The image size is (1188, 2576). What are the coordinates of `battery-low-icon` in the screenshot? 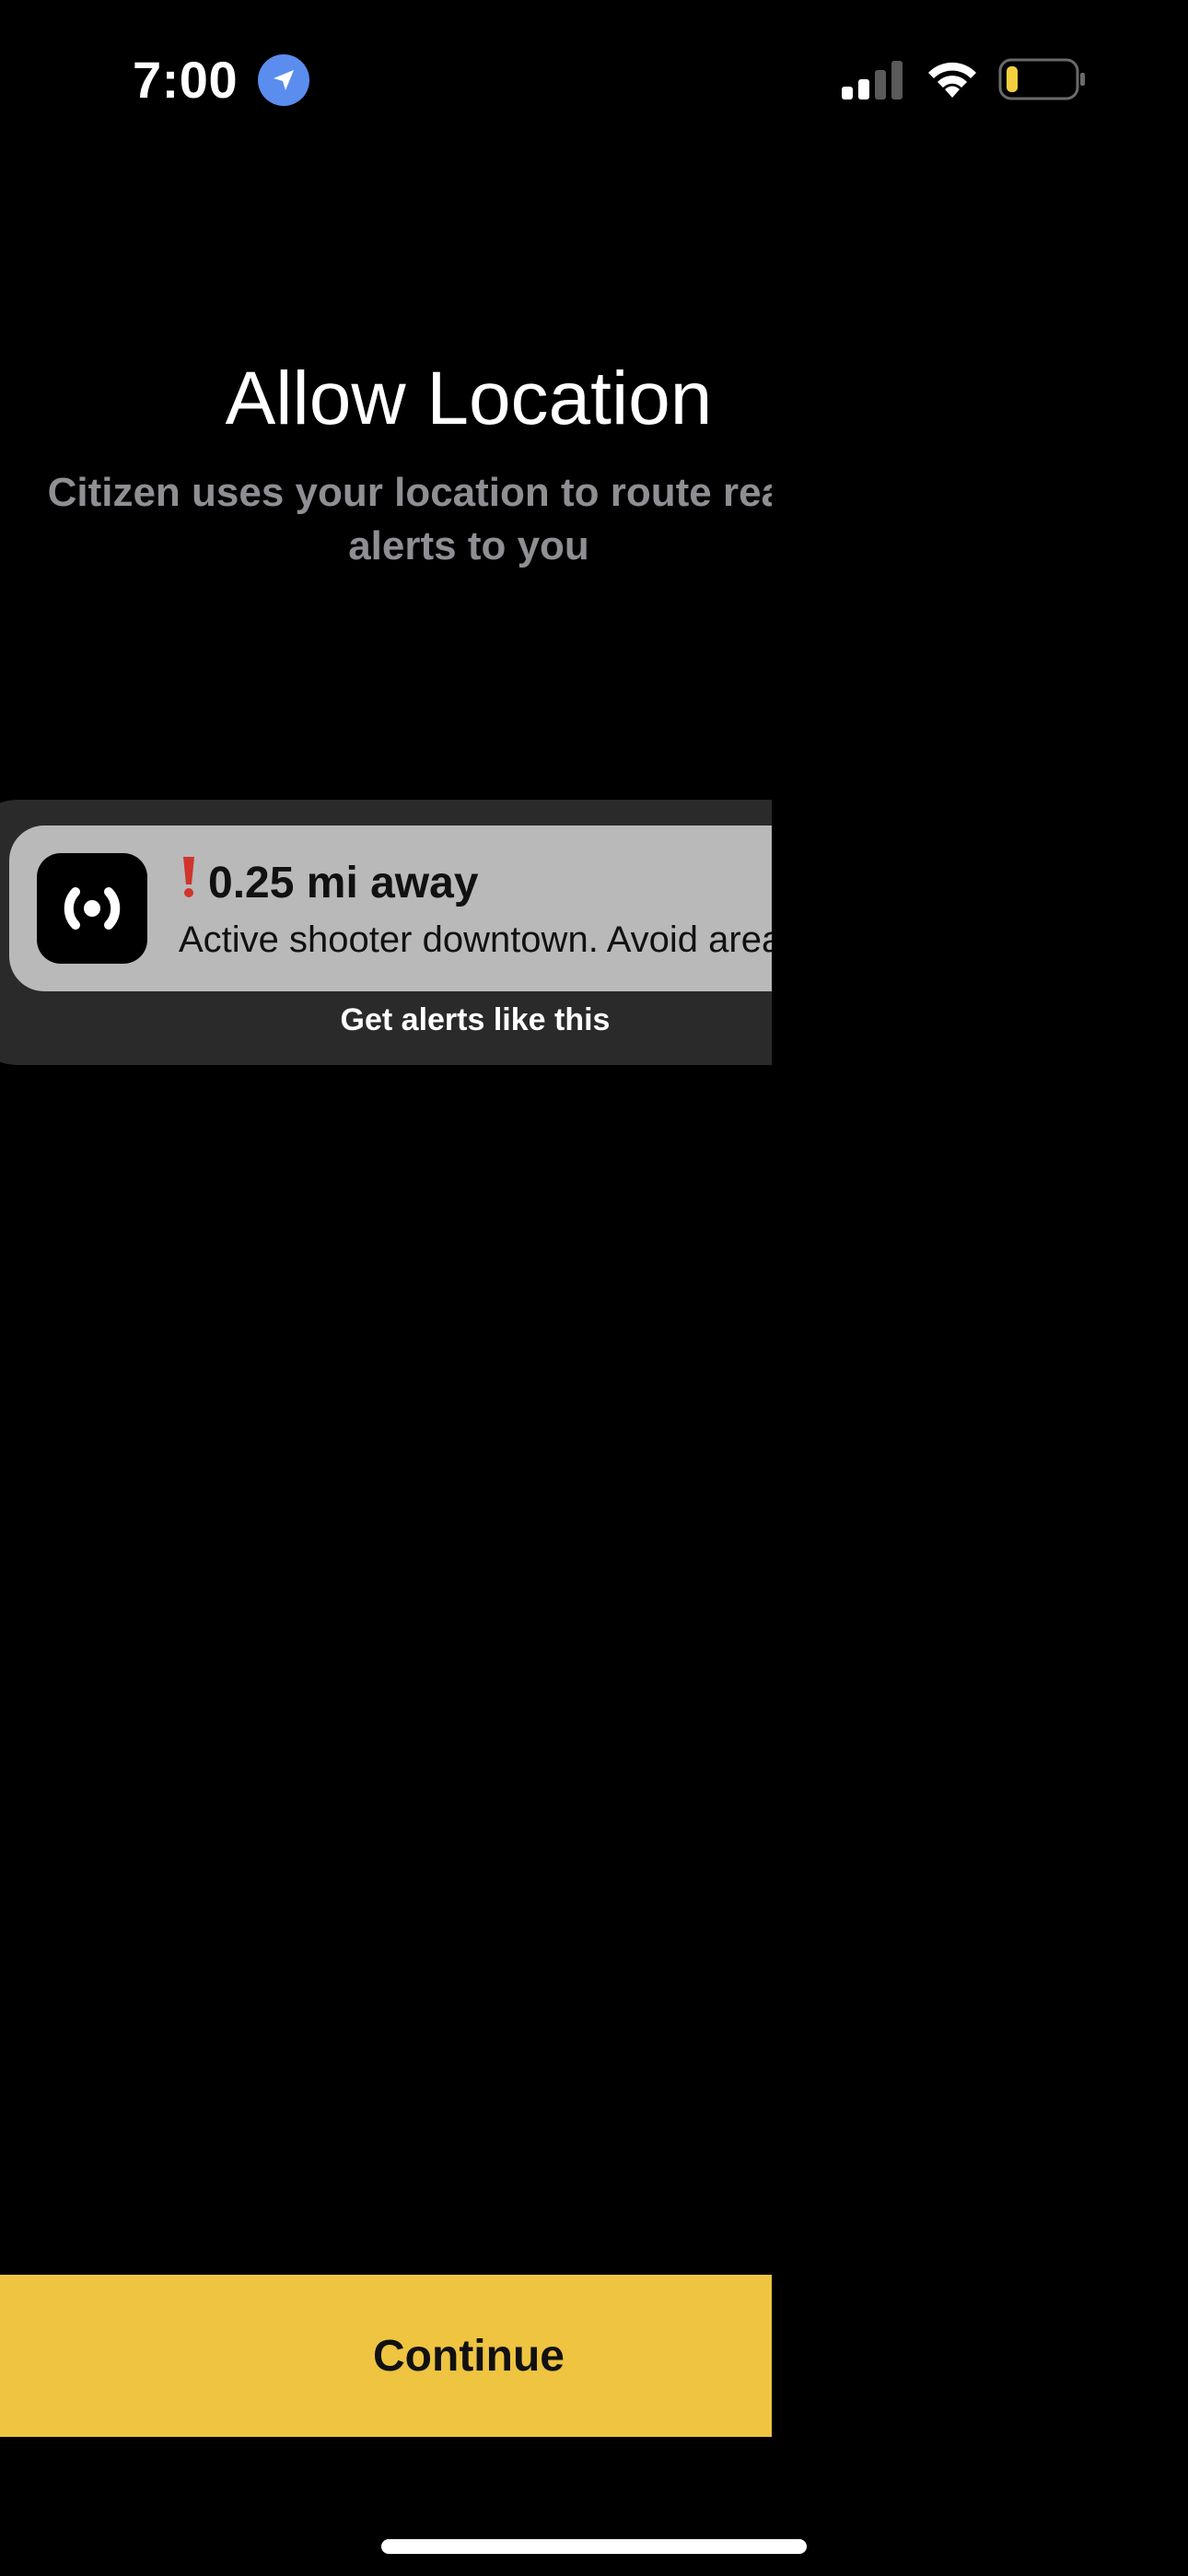 It's located at (1041, 79).